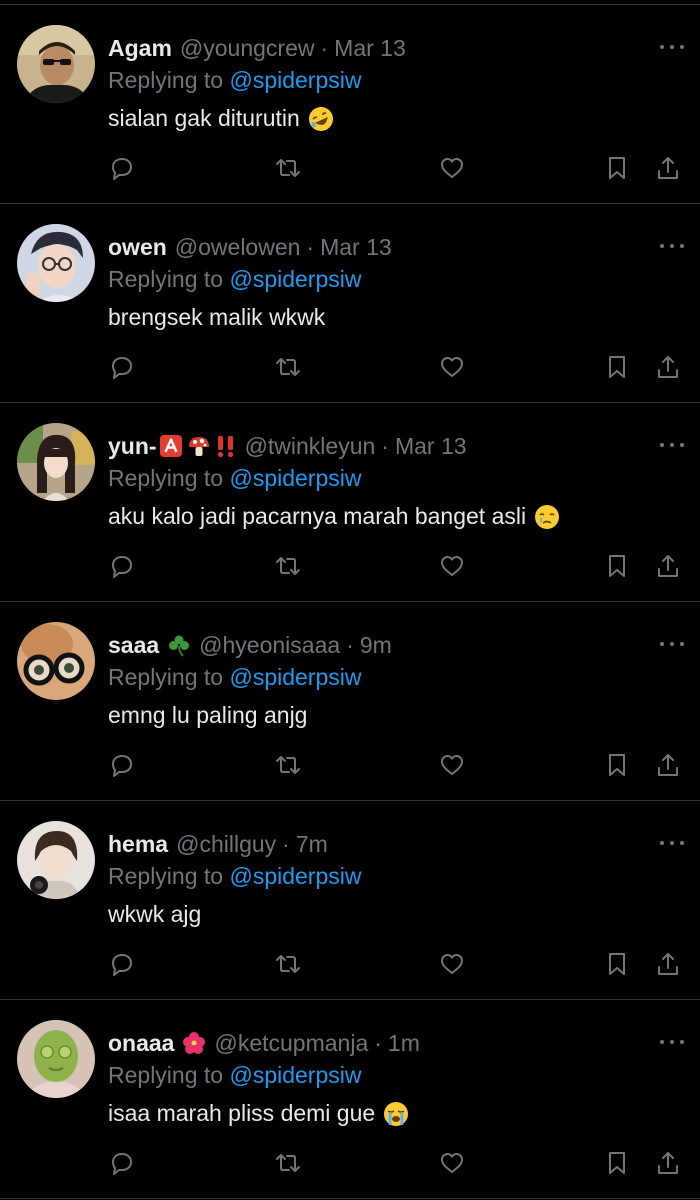  I want to click on timestamp: 9m, so click(376, 645).